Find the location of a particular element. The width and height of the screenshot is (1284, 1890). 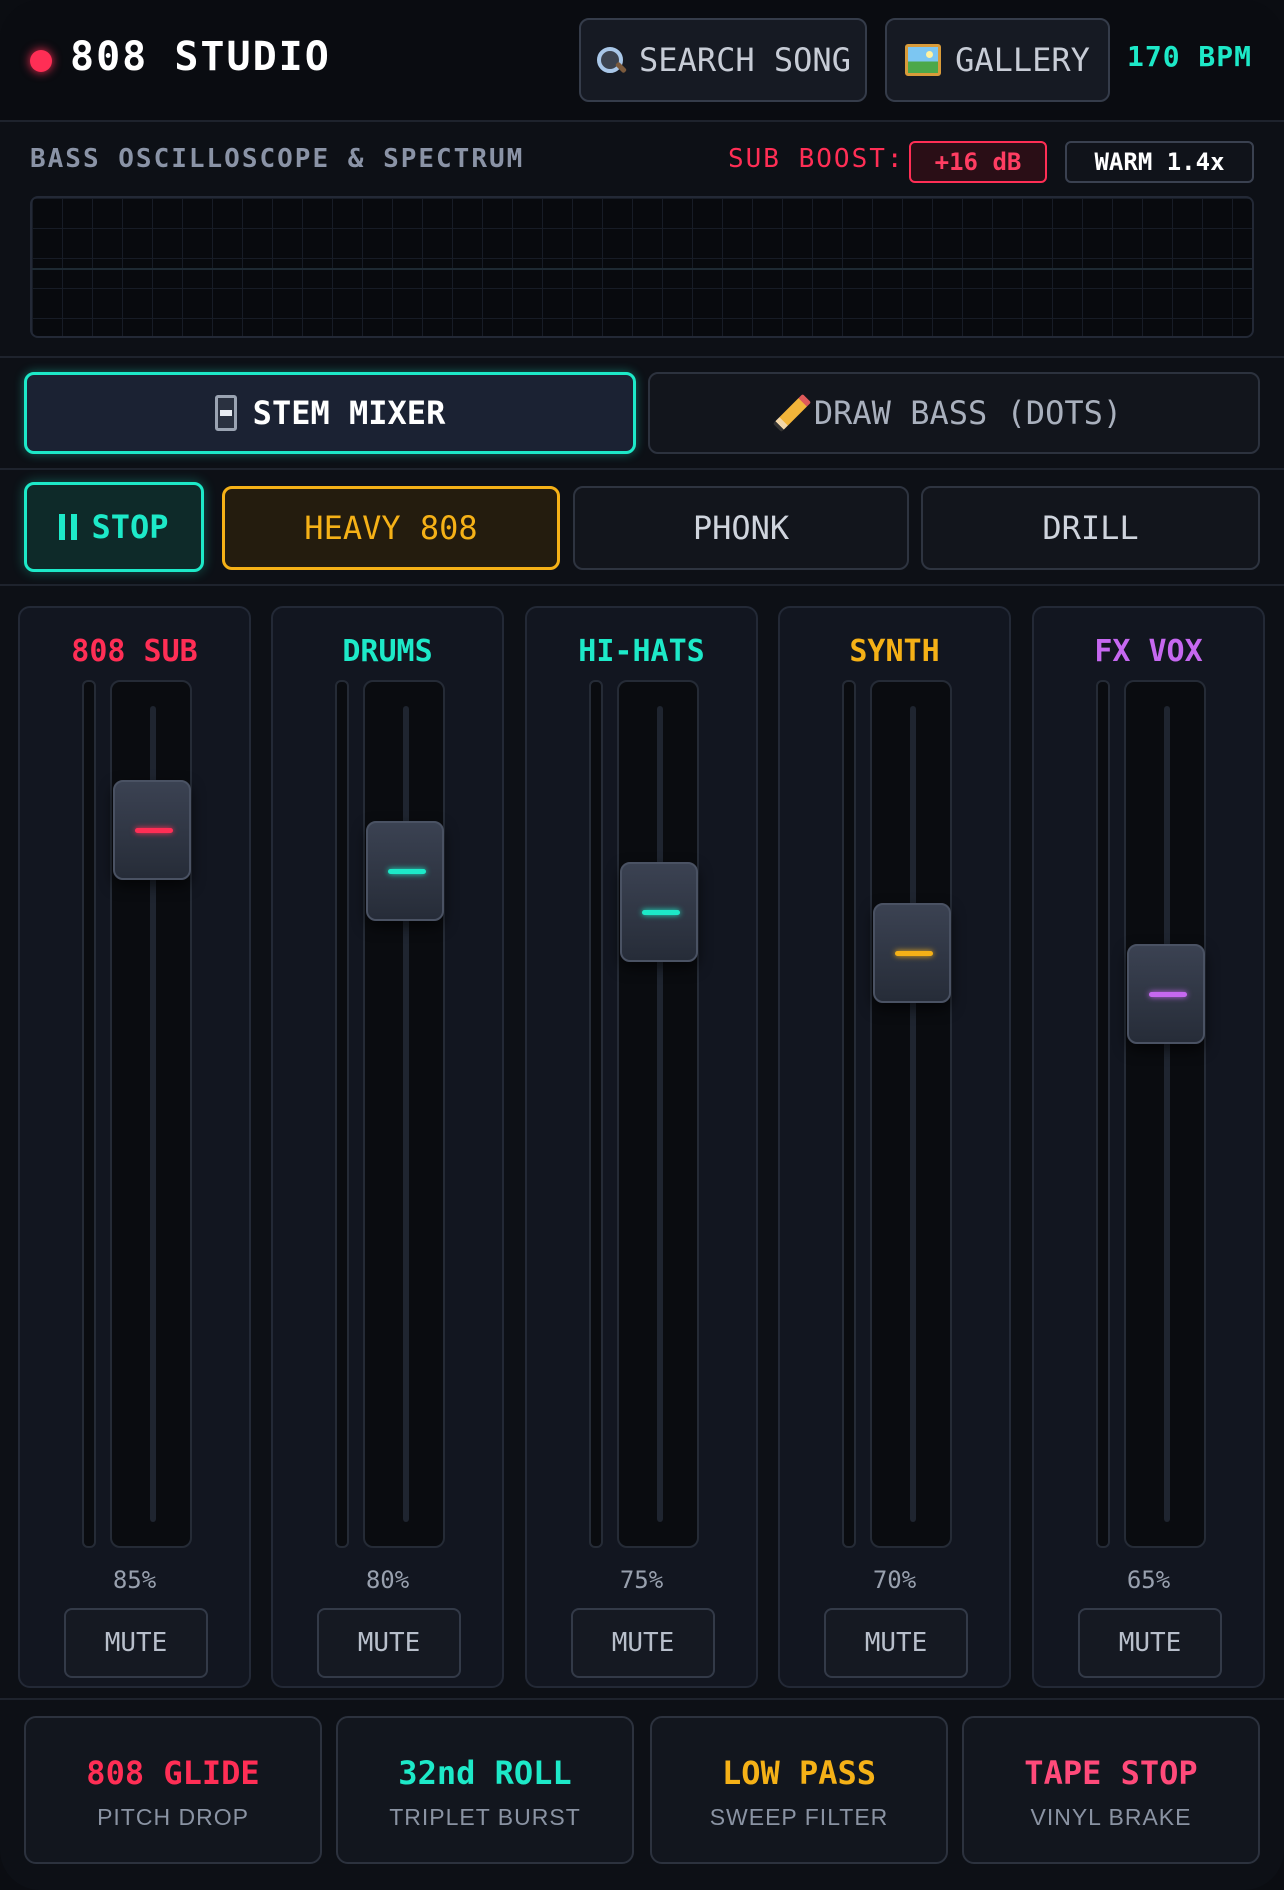

bpm-display: 170 BPM is located at coordinates (1190, 56).